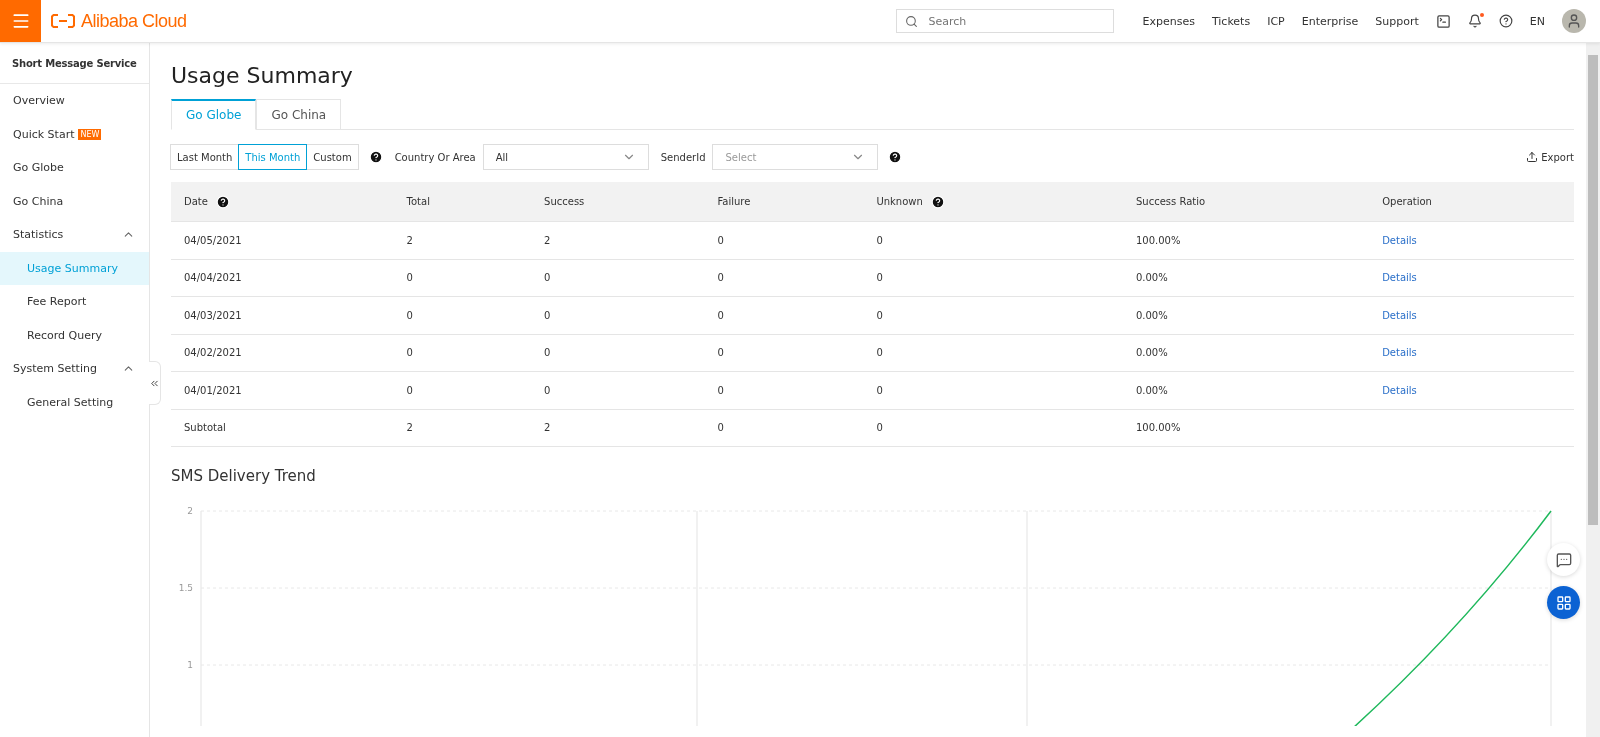  What do you see at coordinates (299, 114) in the screenshot?
I see `tab: Go China` at bounding box center [299, 114].